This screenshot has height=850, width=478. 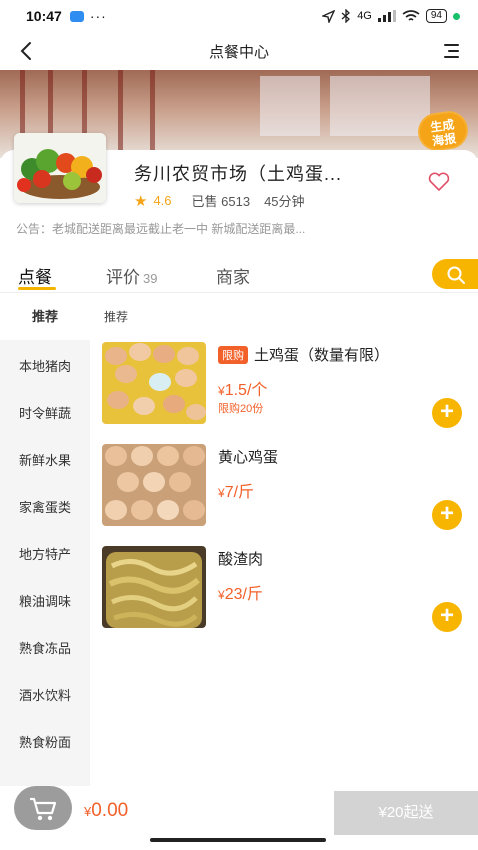 What do you see at coordinates (239, 16) in the screenshot?
I see `status-bar: 10:47 ··· 4G 94` at bounding box center [239, 16].